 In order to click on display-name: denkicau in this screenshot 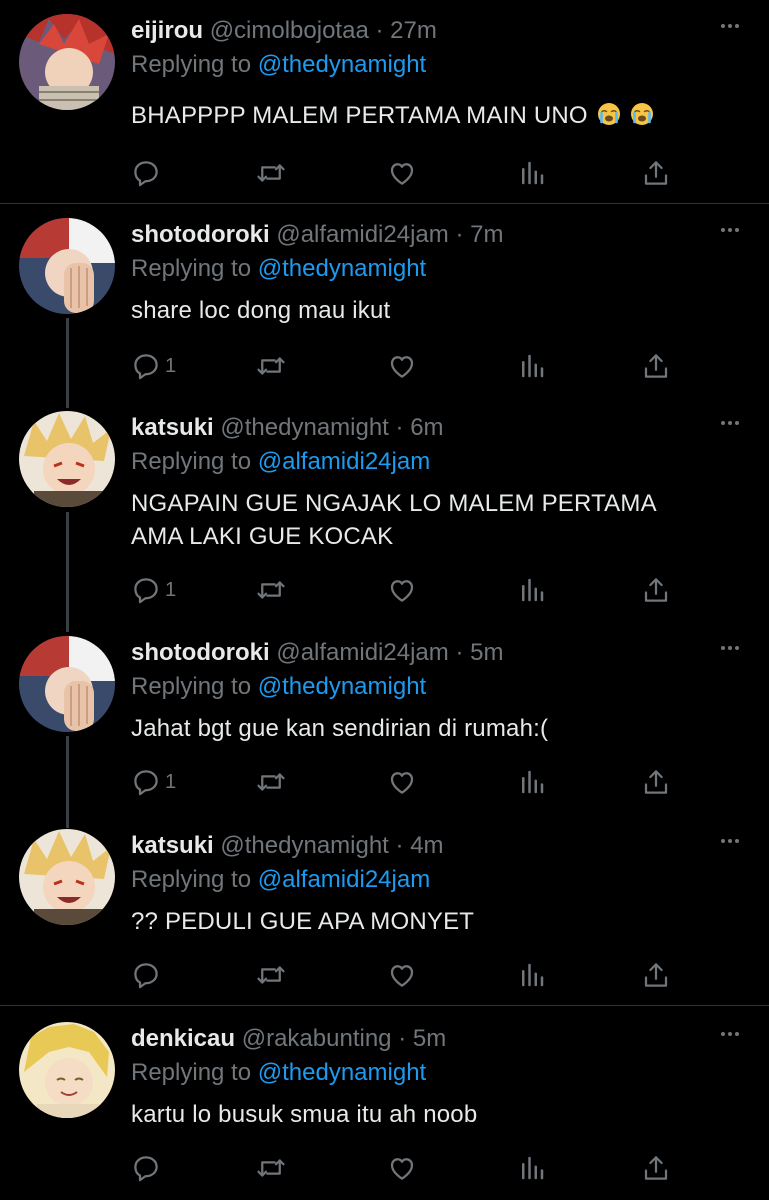, I will do `click(183, 1038)`.